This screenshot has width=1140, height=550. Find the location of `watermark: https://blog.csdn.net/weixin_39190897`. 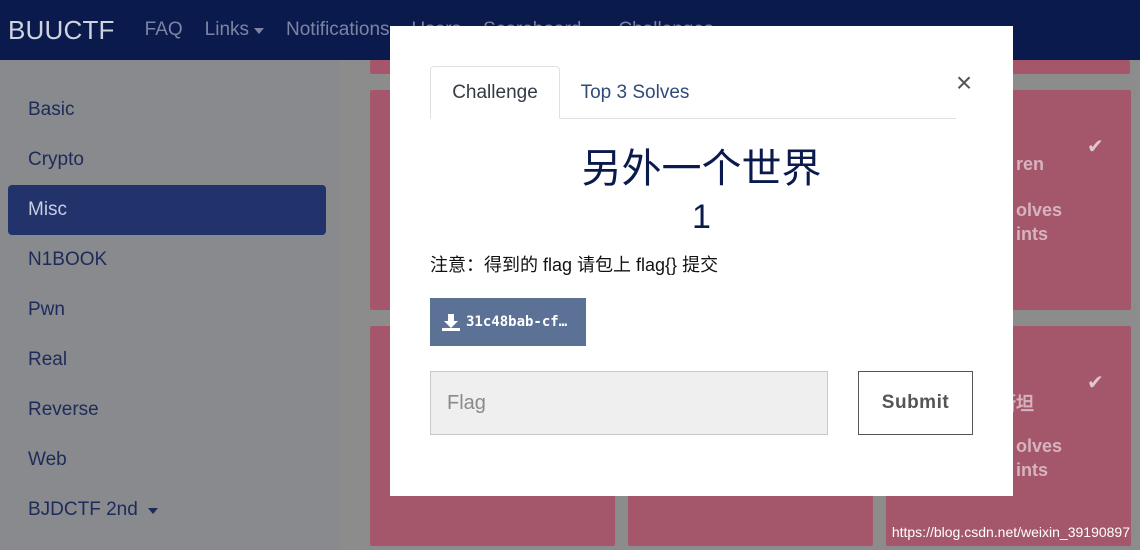

watermark: https://blog.csdn.net/weixin_39190897 is located at coordinates (1010, 532).